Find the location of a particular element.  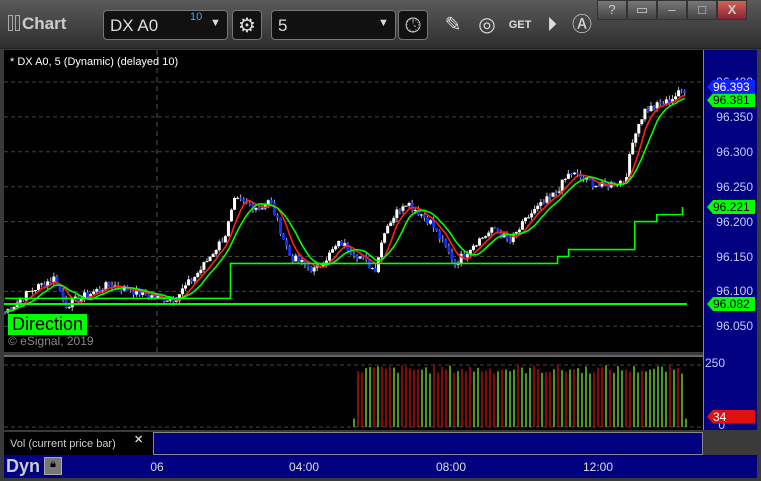

pencil-icon: ✎ is located at coordinates (453, 25).